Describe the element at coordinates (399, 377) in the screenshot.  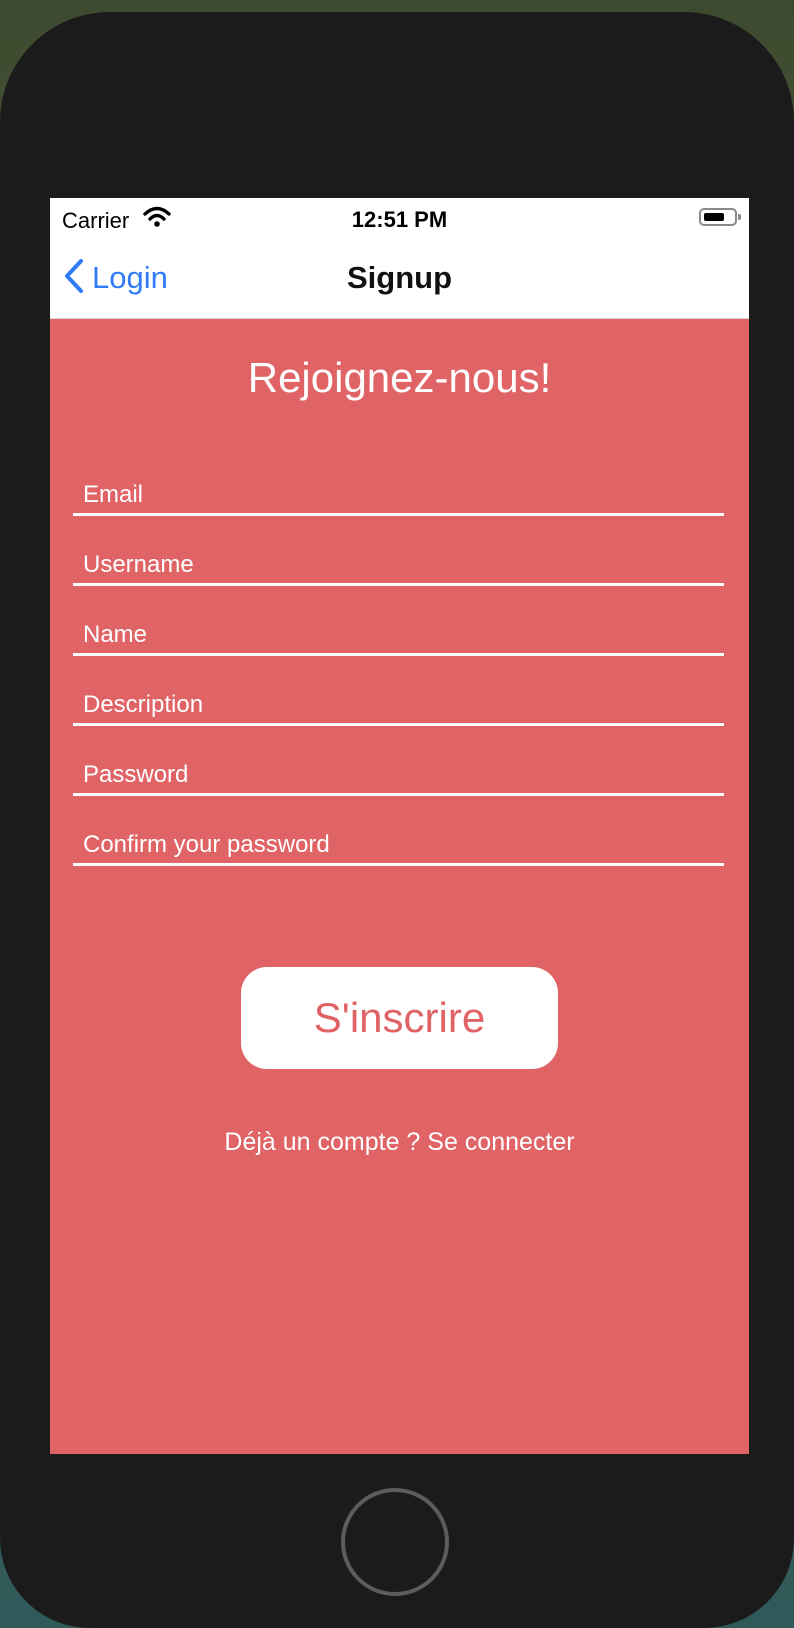
I see `page-heading: Rejoignez-nous!` at that location.